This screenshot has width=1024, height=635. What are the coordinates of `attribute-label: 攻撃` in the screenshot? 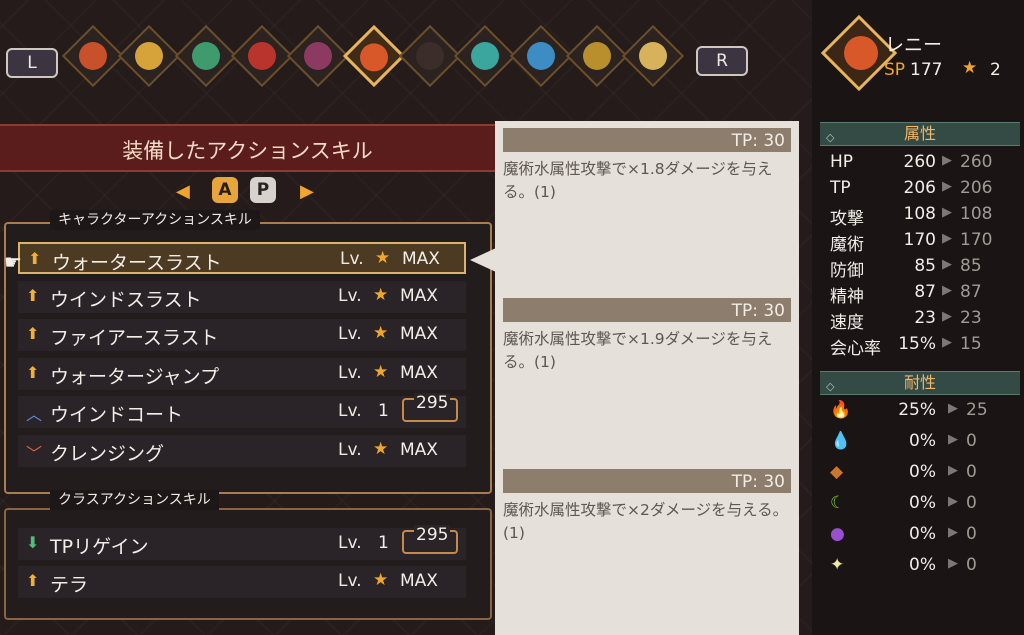 It's located at (847, 219).